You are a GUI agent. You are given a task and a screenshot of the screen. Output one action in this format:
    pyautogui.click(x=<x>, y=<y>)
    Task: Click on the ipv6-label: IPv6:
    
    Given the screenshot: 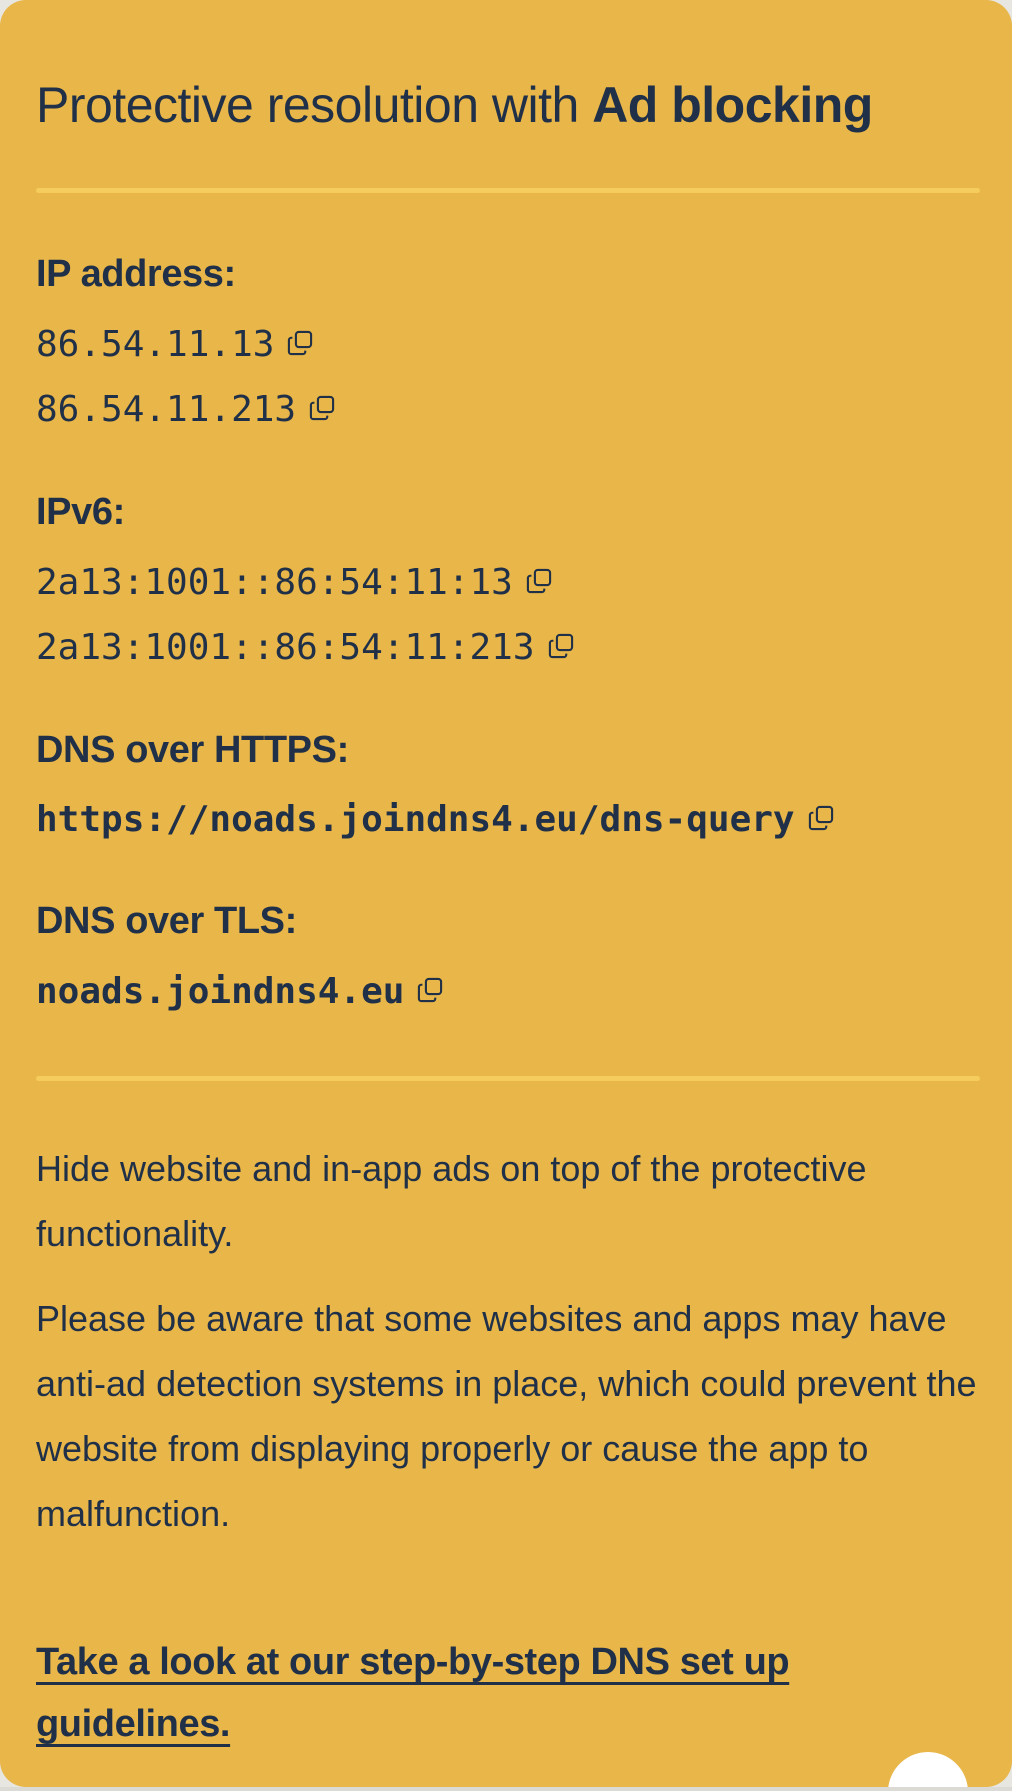 What is the action you would take?
    pyautogui.click(x=80, y=512)
    